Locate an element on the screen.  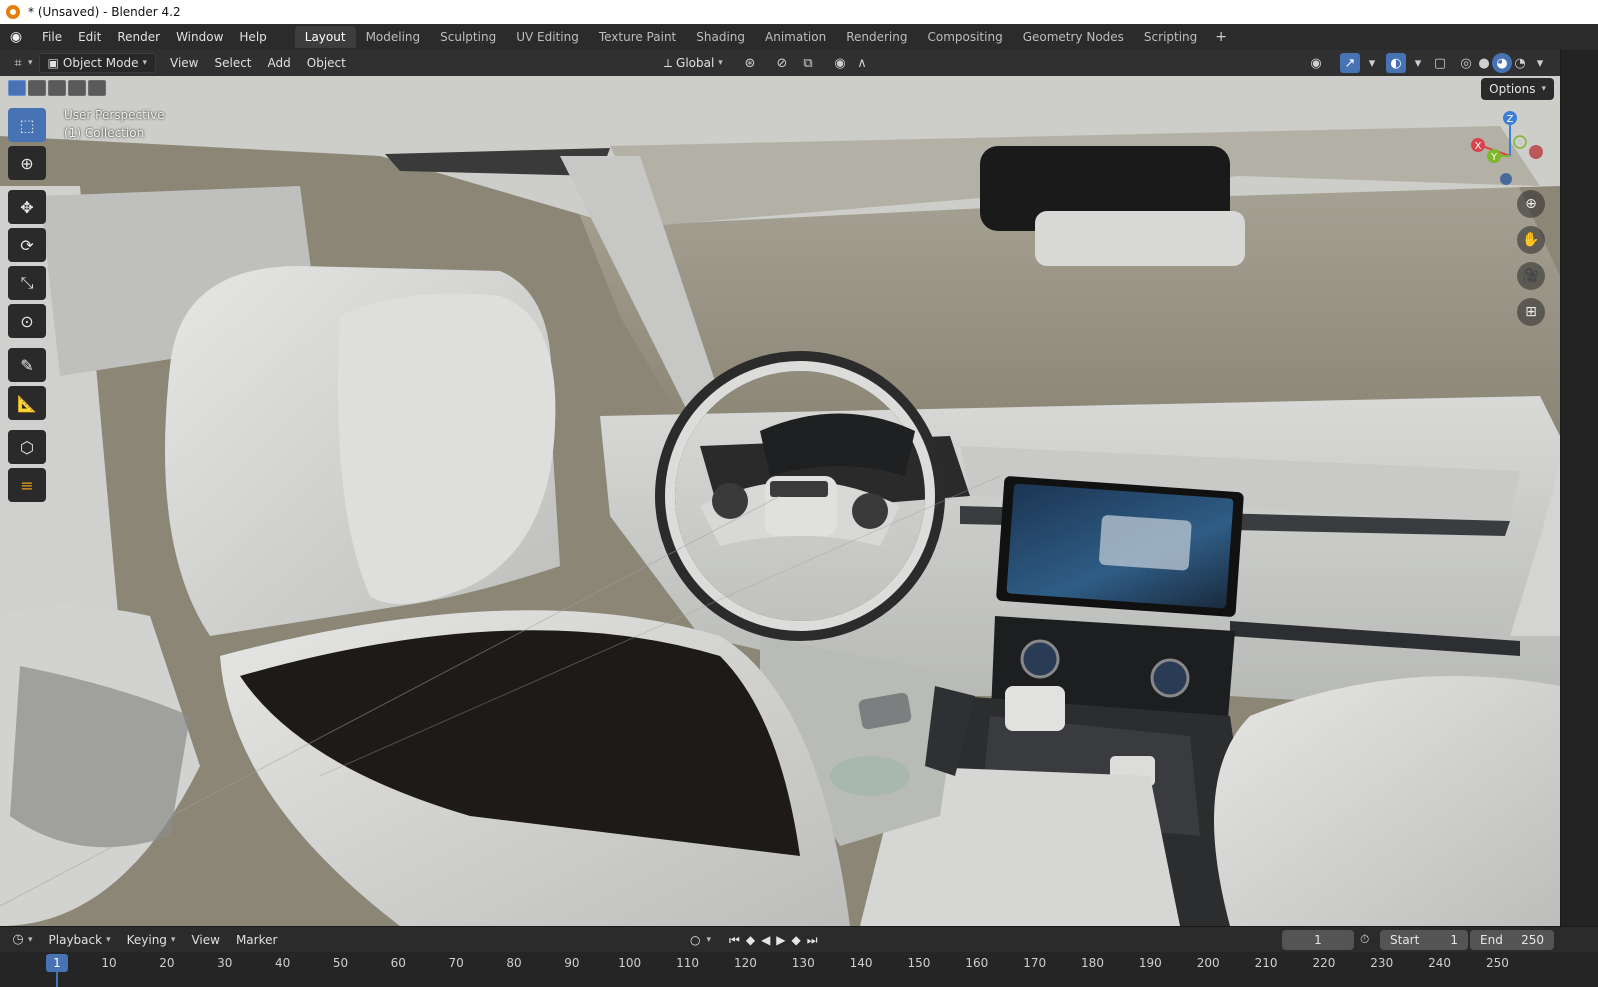
material-preview-icon: ◕ is located at coordinates (1502, 63).